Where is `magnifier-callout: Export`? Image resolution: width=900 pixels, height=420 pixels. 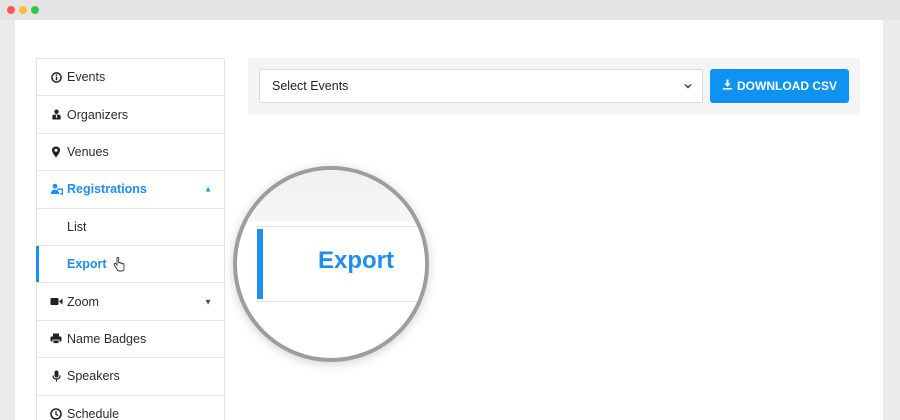 magnifier-callout: Export is located at coordinates (331, 264).